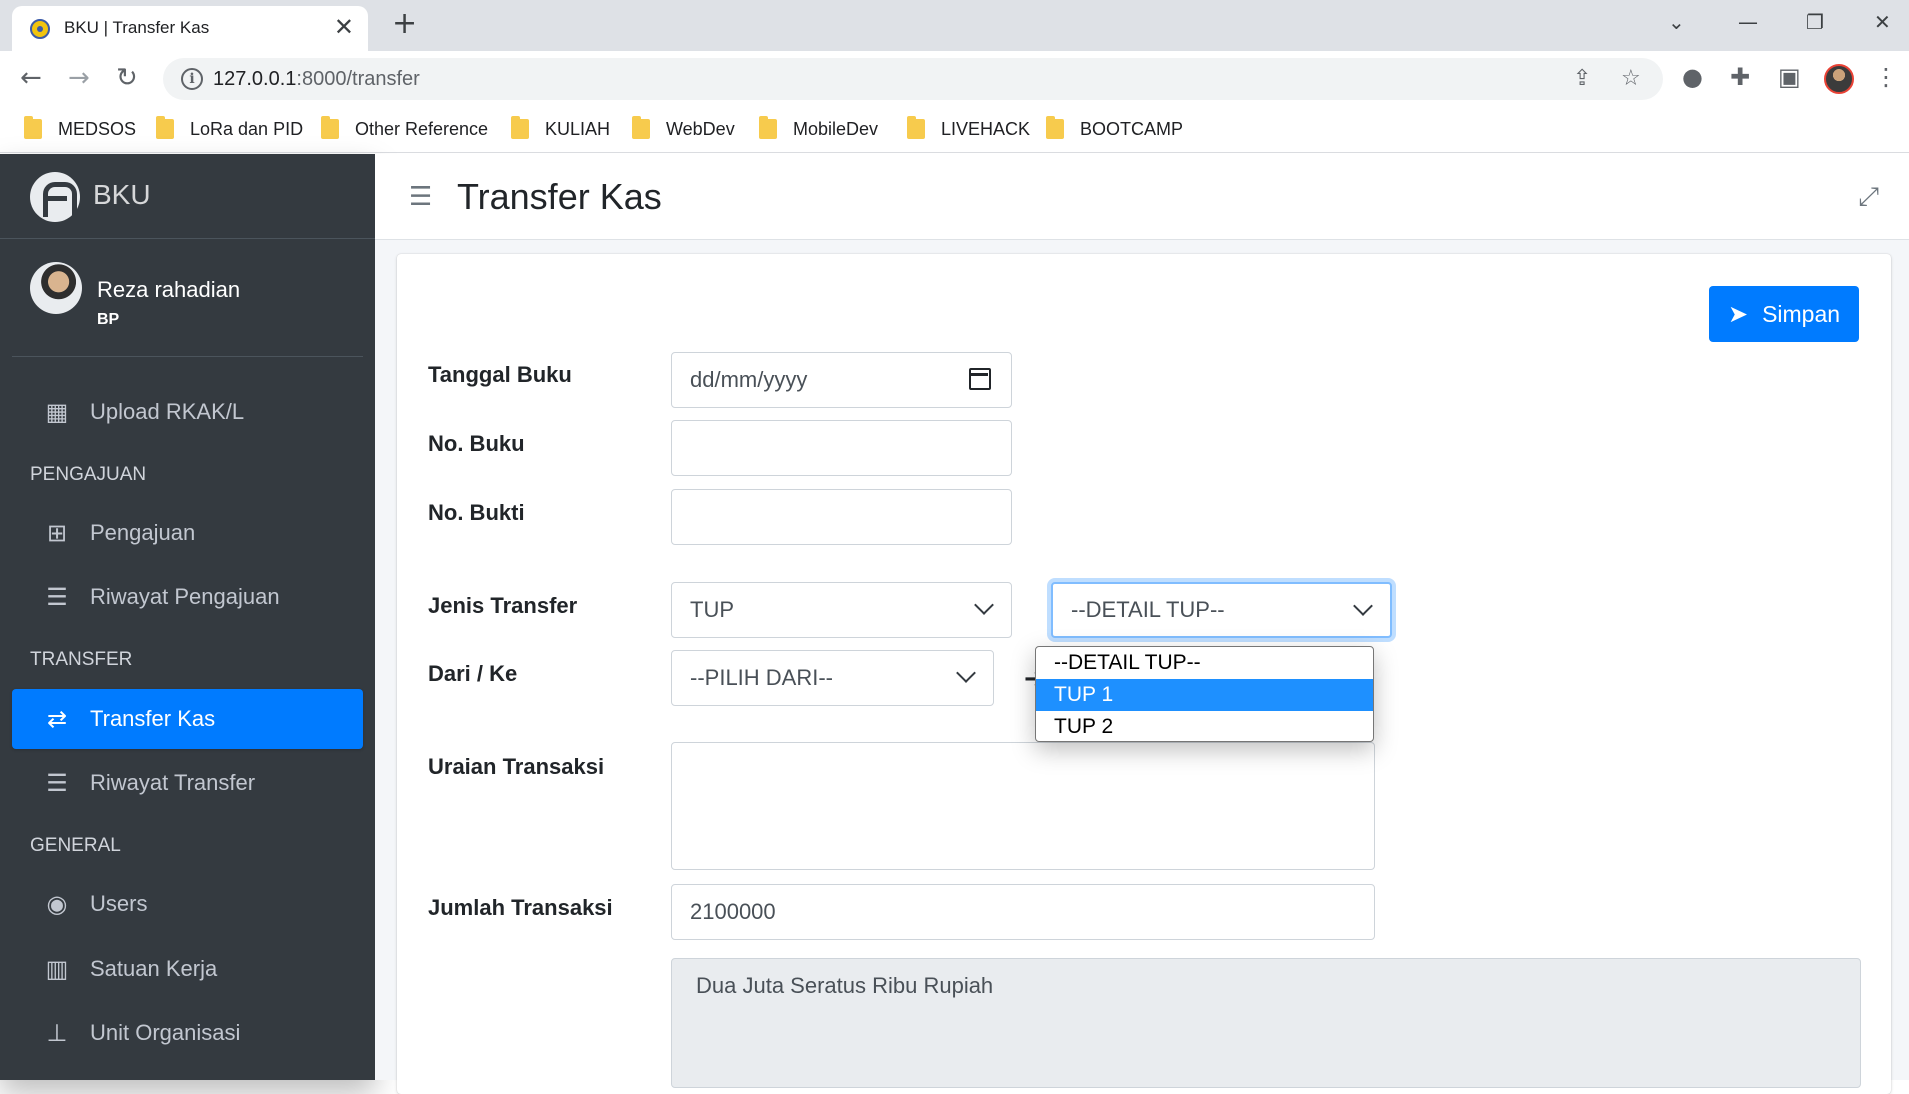 The width and height of the screenshot is (1909, 1094). Describe the element at coordinates (1839, 79) in the screenshot. I see `profile-avatar` at that location.